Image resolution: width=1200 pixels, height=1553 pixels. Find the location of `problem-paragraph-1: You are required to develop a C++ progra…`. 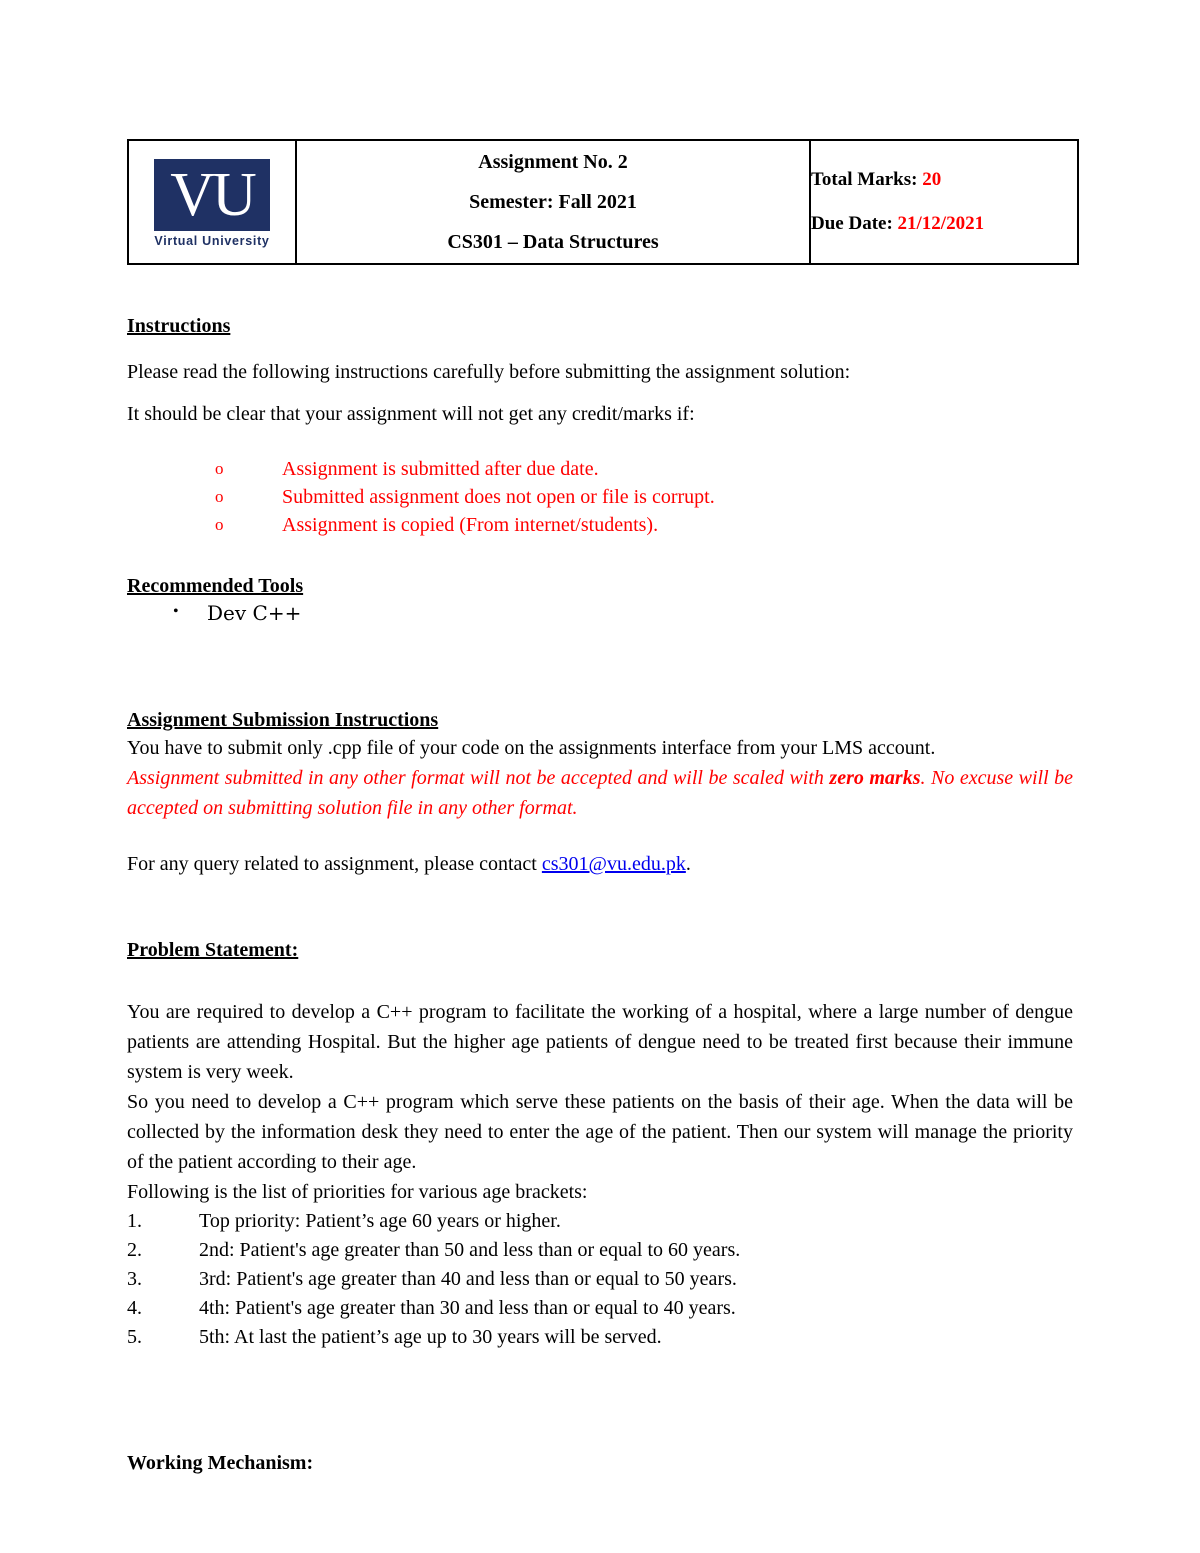

problem-paragraph-1: You are required to develop a C++ progra… is located at coordinates (600, 1042).